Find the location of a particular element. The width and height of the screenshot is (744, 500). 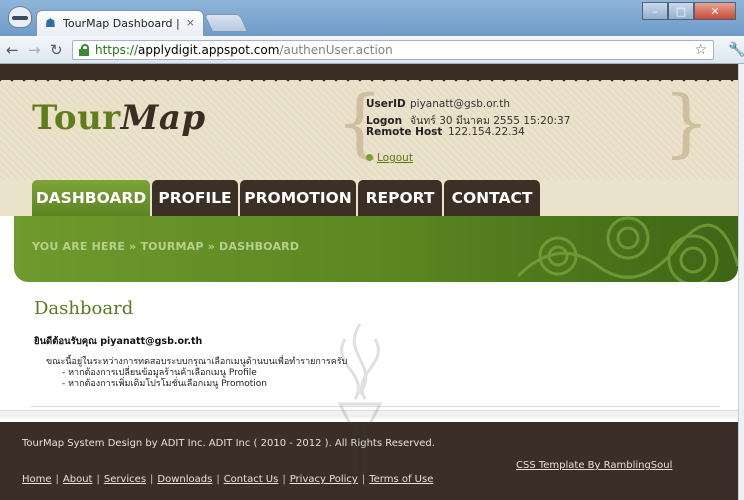

swirl-decoration is located at coordinates (628, 249).